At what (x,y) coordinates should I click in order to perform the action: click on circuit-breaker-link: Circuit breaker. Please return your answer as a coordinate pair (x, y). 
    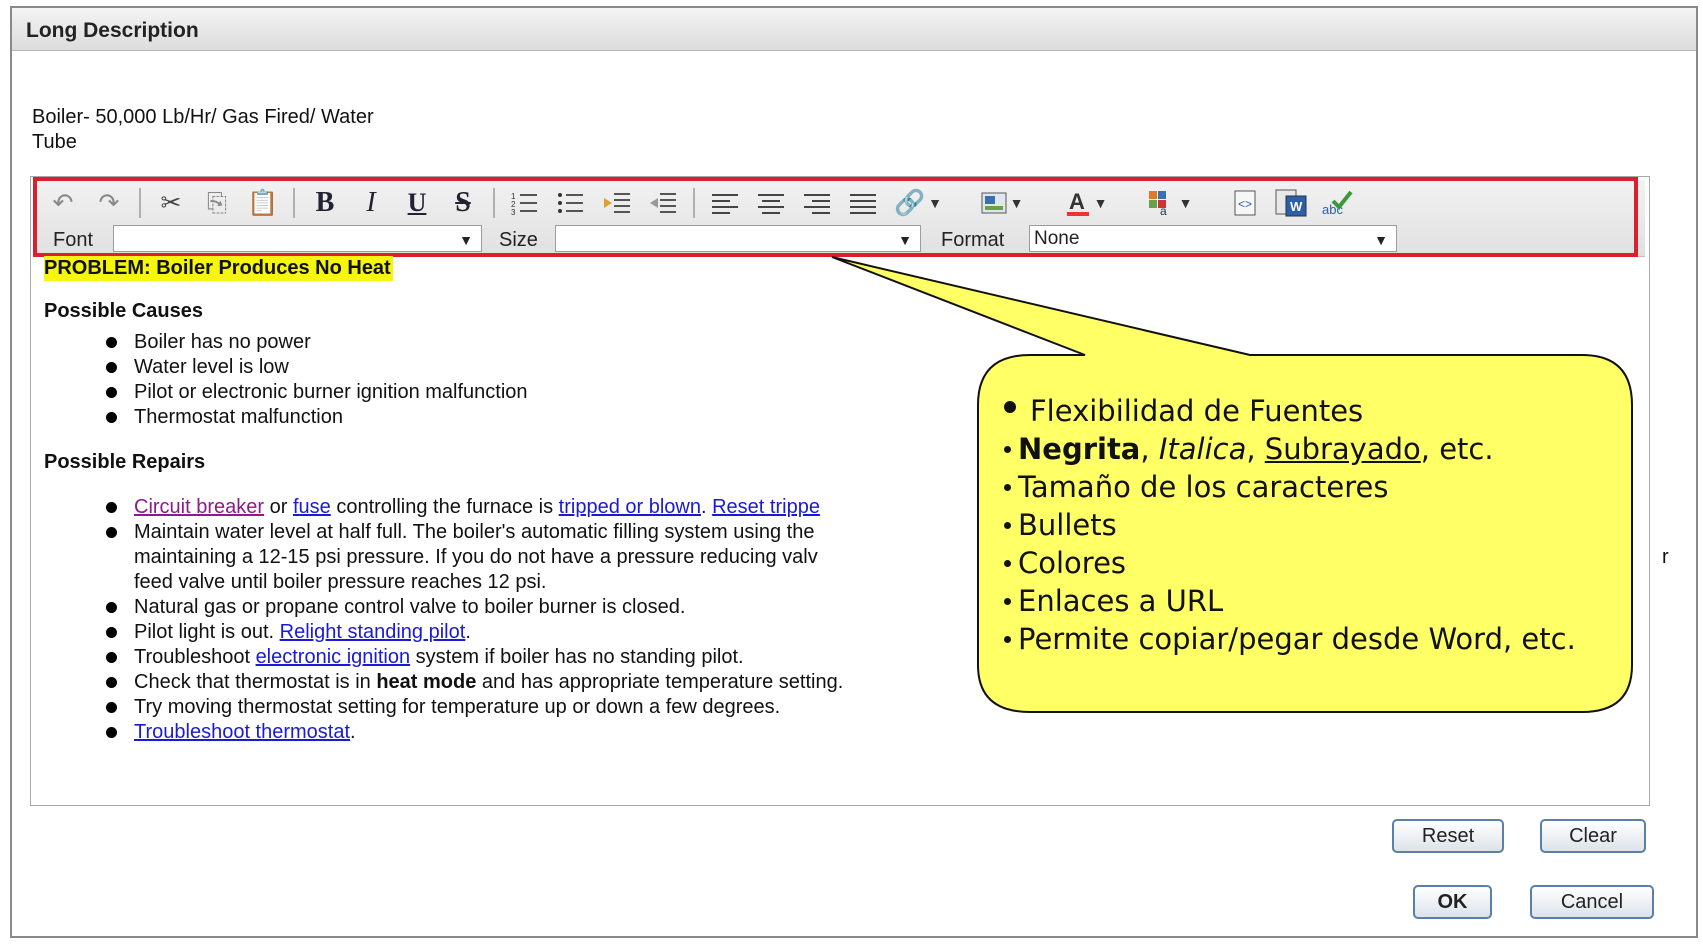
    Looking at the image, I should click on (199, 507).